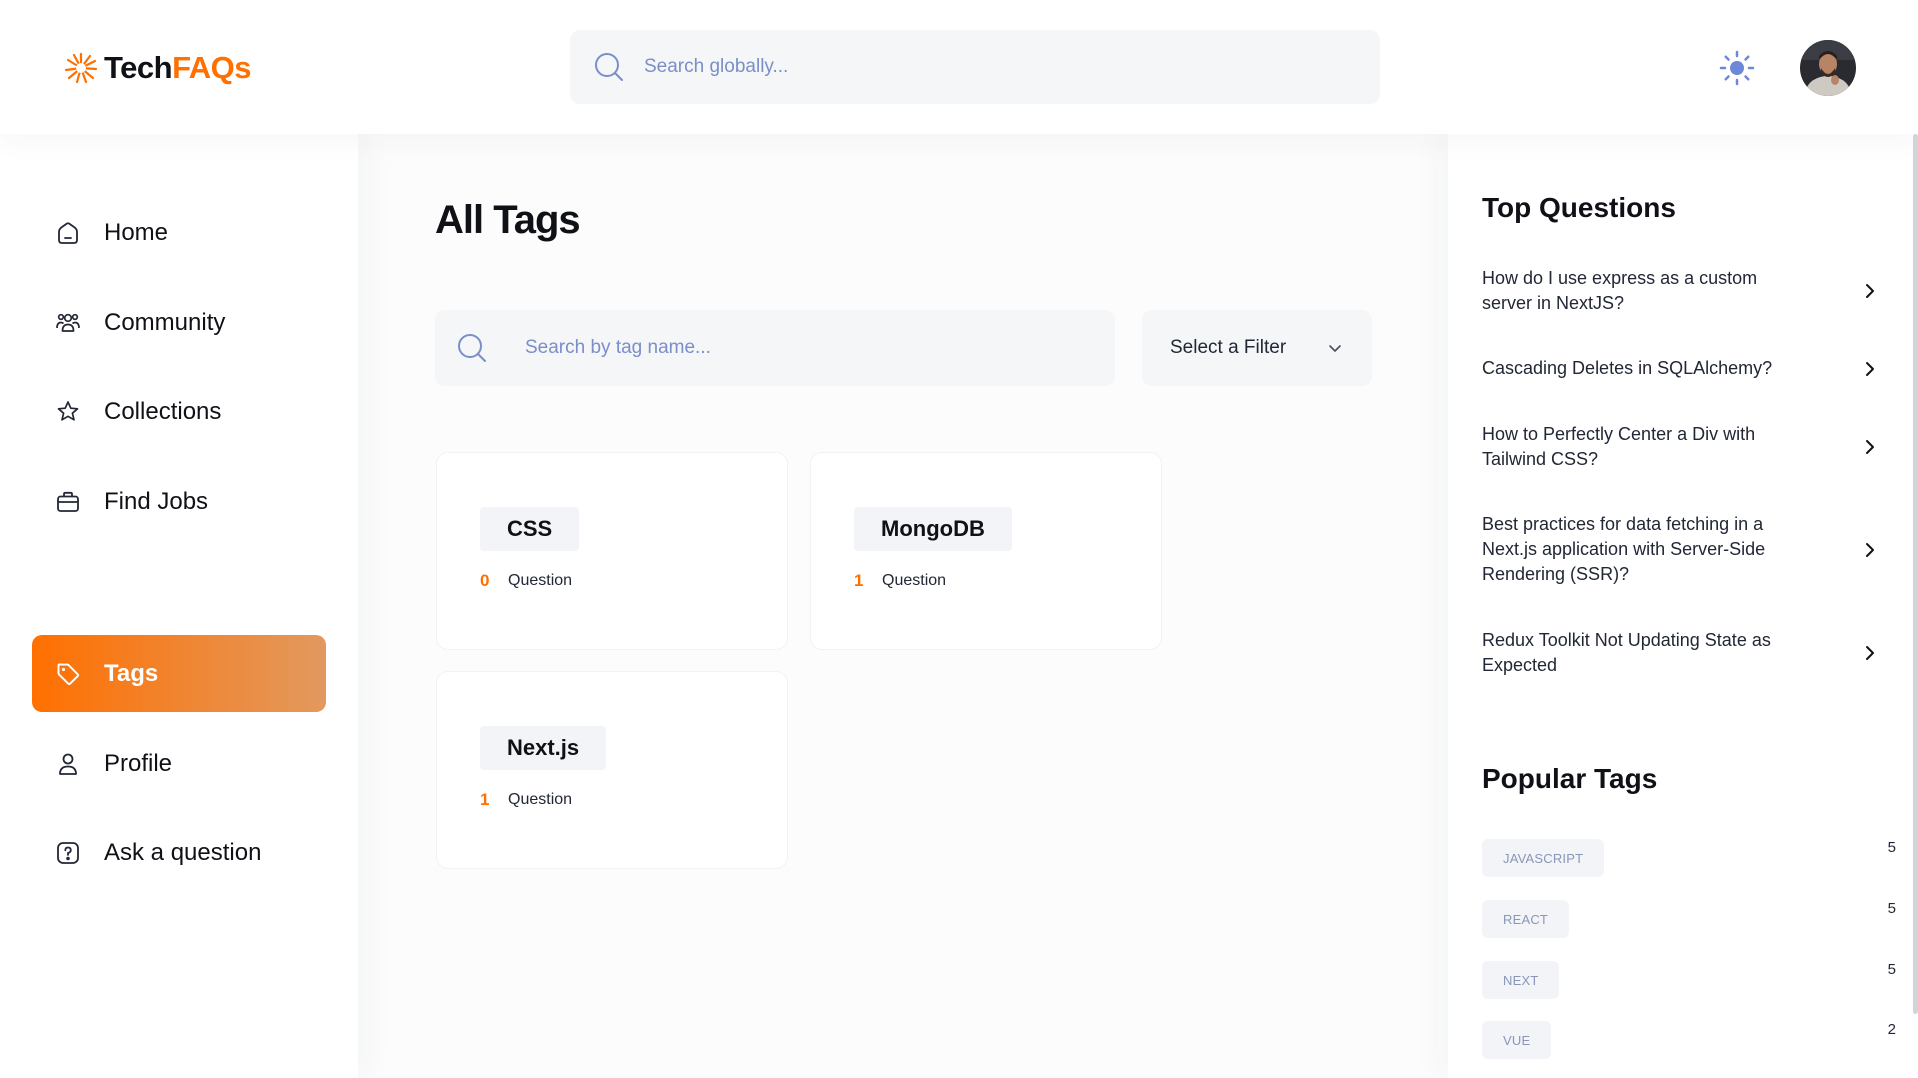 This screenshot has width=1918, height=1078. What do you see at coordinates (183, 852) in the screenshot?
I see `sidebar-item-label: Ask a question` at bounding box center [183, 852].